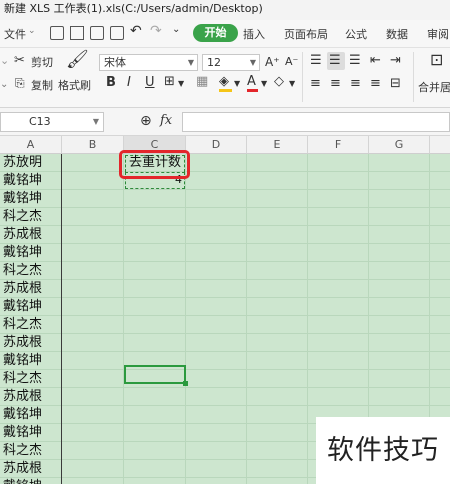 This screenshot has width=450, height=484. I want to click on merge-center-label: 合并居, so click(434, 87).